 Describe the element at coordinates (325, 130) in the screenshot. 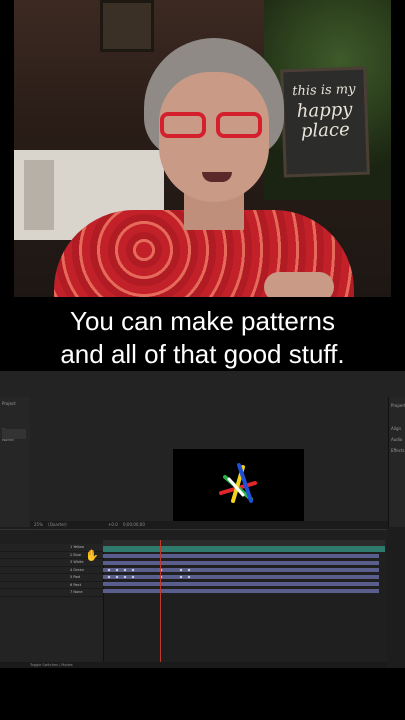

I see `sign-line-3: place` at that location.